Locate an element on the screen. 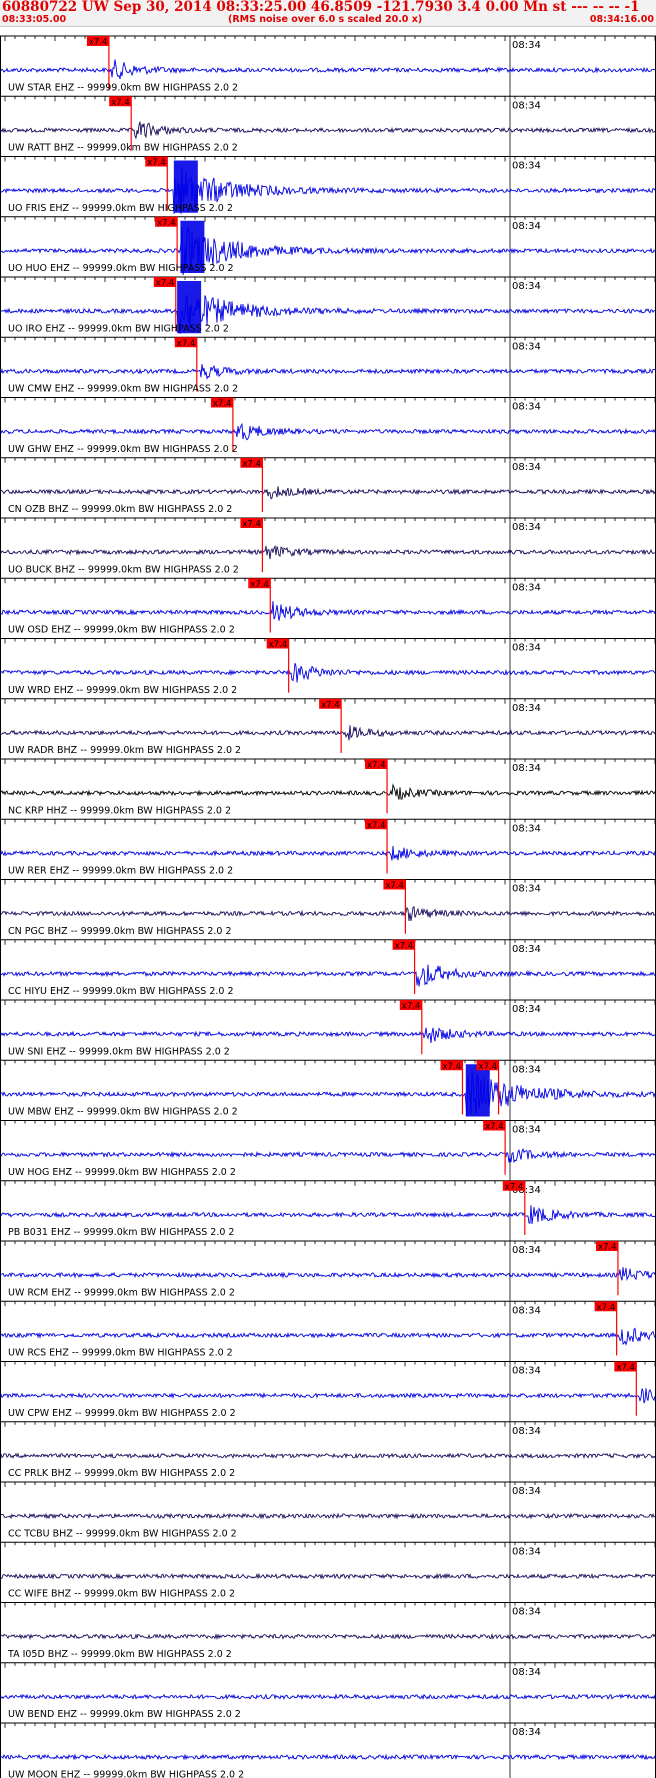 The width and height of the screenshot is (656, 1778). clipped-signal is located at coordinates (477, 1090).